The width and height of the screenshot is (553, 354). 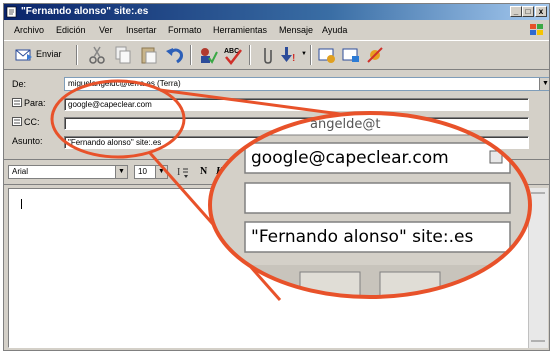 What do you see at coordinates (362, 237) in the screenshot?
I see `zoom-subject-value: "Fernando alonso" site:.es` at bounding box center [362, 237].